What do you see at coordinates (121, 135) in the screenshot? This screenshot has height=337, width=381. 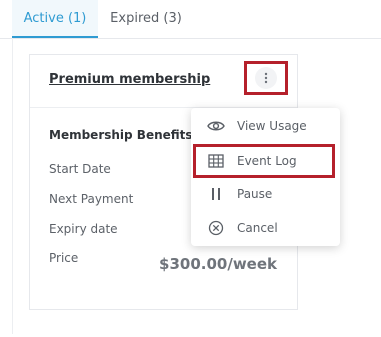 I see `membership-benefits-label: Membership Benefits` at bounding box center [121, 135].